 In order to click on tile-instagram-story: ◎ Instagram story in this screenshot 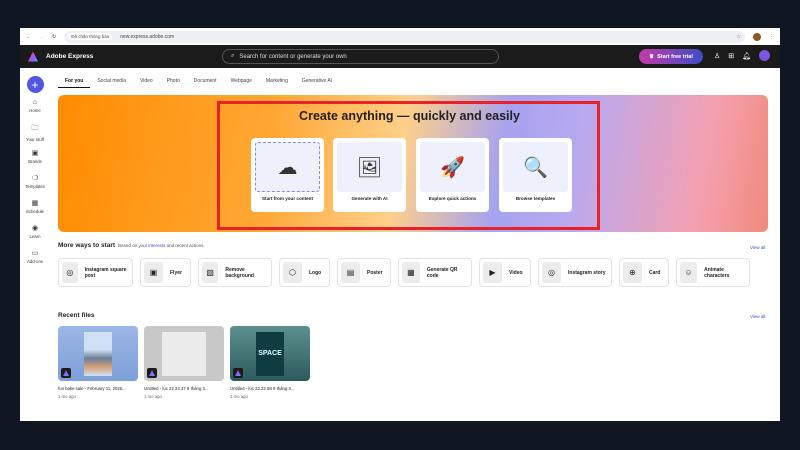, I will do `click(575, 272)`.